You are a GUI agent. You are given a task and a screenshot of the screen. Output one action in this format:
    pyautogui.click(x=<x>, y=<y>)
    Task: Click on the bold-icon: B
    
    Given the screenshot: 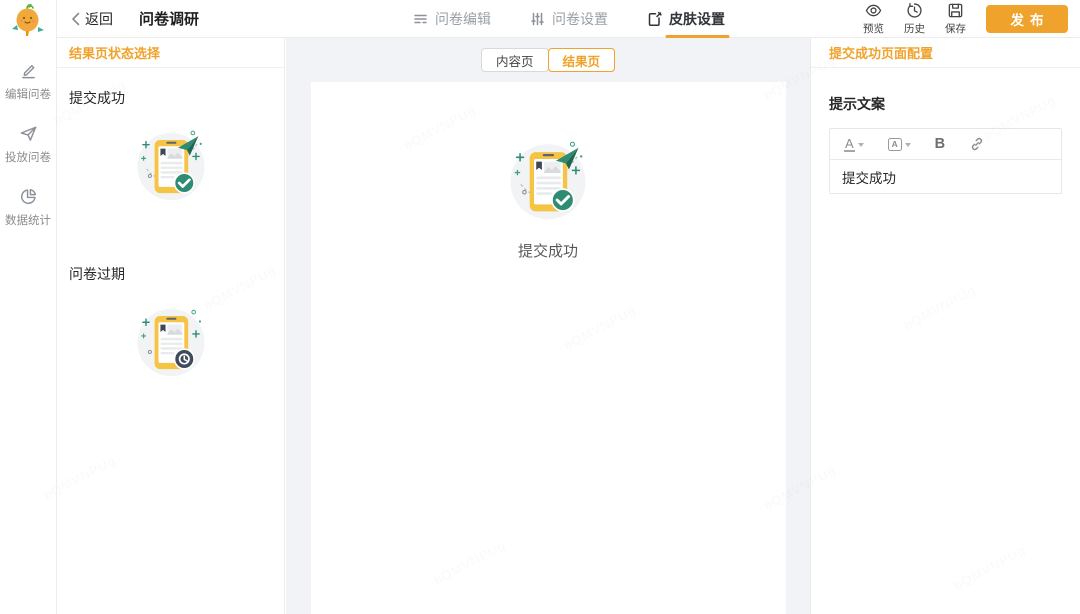 What is the action you would take?
    pyautogui.click(x=940, y=144)
    